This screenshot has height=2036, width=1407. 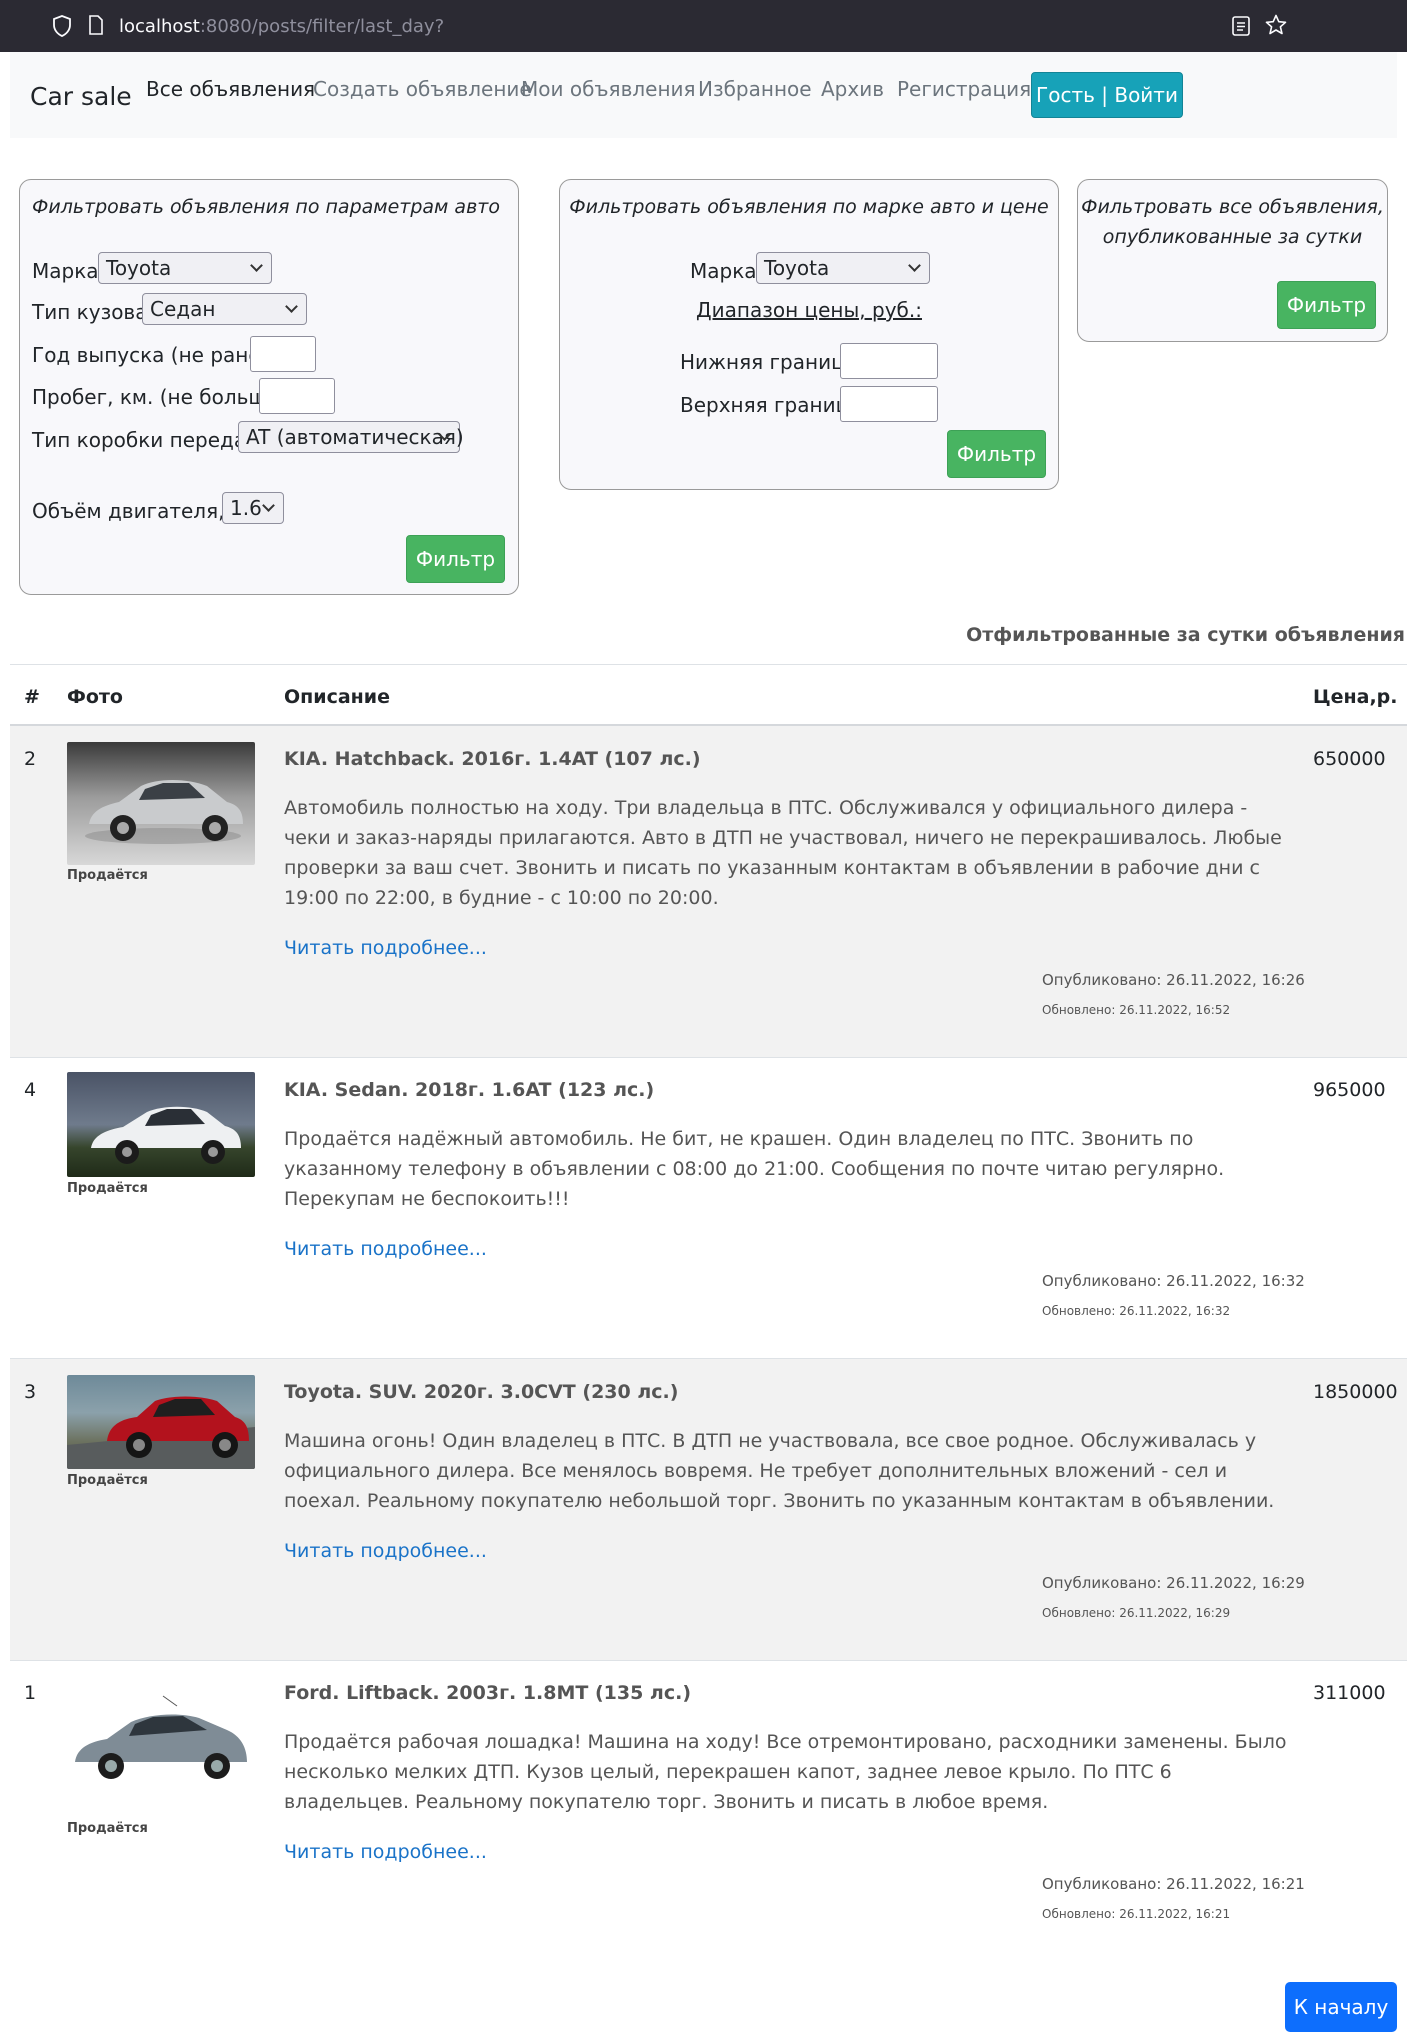 What do you see at coordinates (481, 1392) in the screenshot?
I see `post-title: Toyota. SUV. 2020г. 3.0CVT (230 лс.)` at bounding box center [481, 1392].